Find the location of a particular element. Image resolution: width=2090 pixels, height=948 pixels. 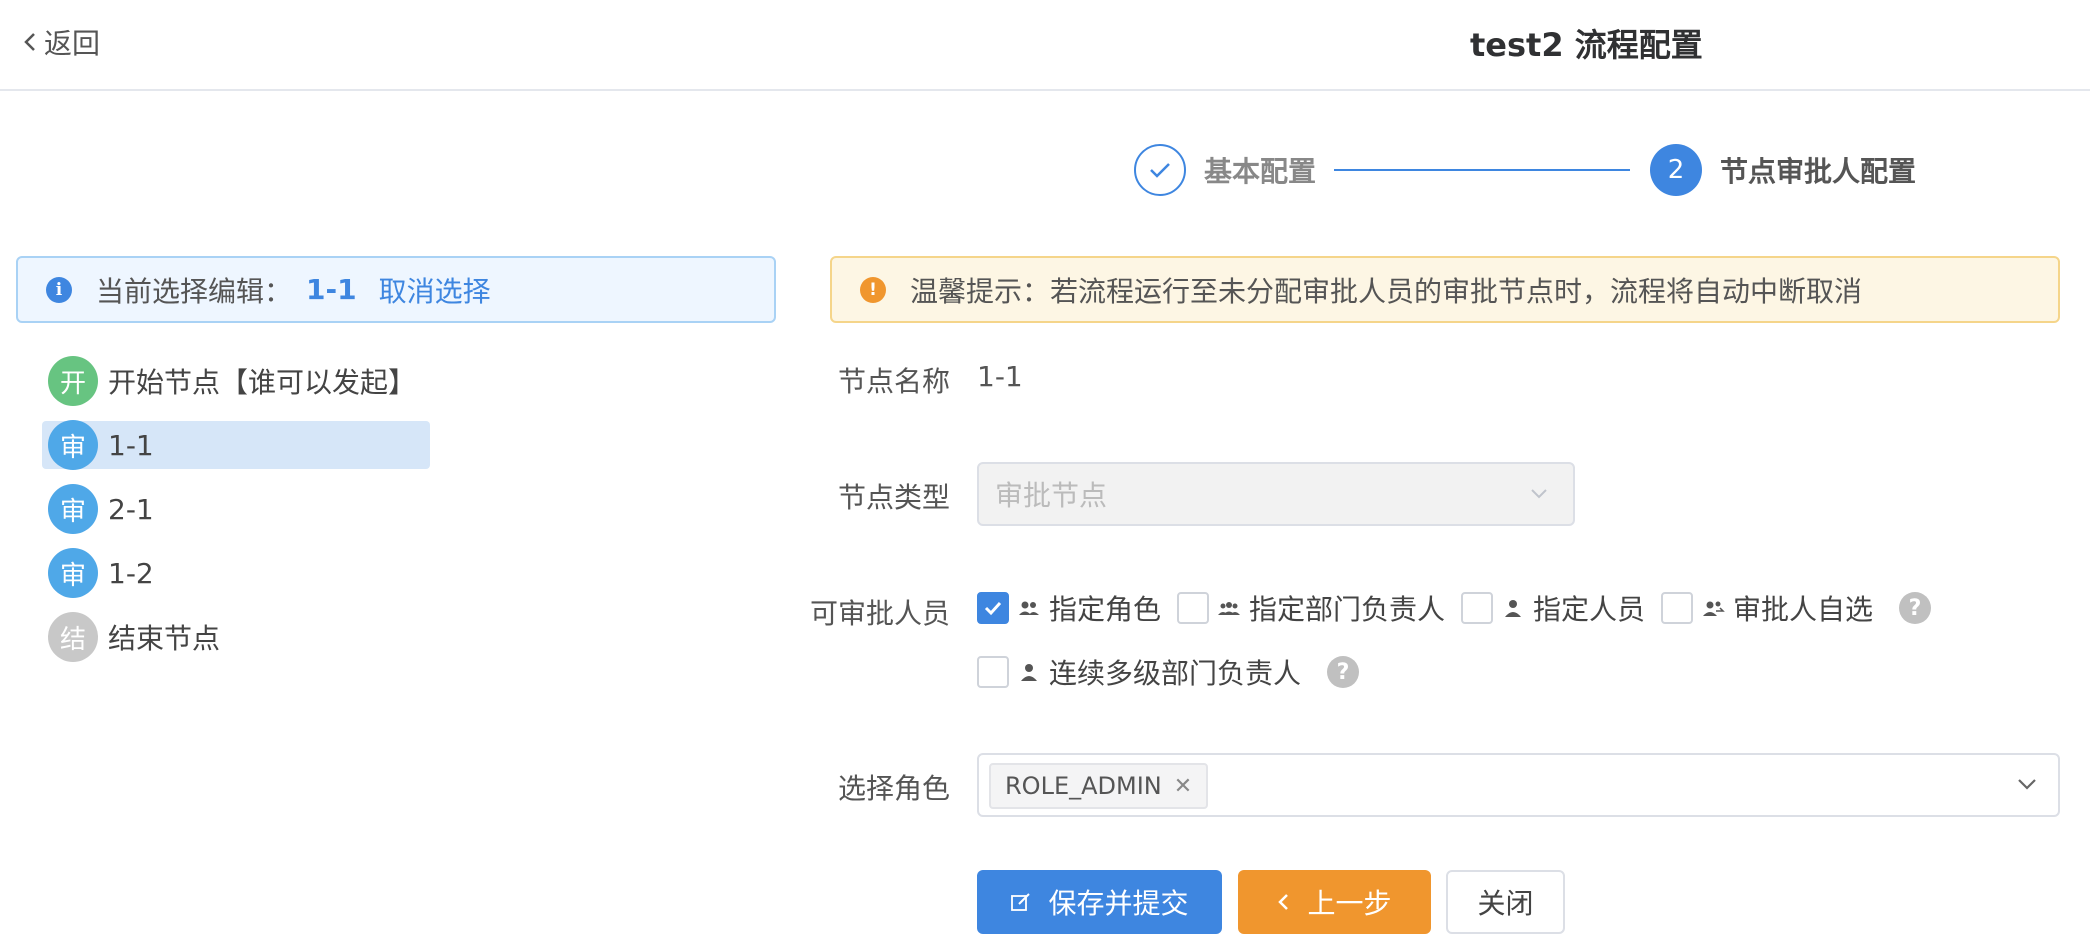

option-multi-level-dept-head: 连续多级部门负责人 is located at coordinates (1139, 672).